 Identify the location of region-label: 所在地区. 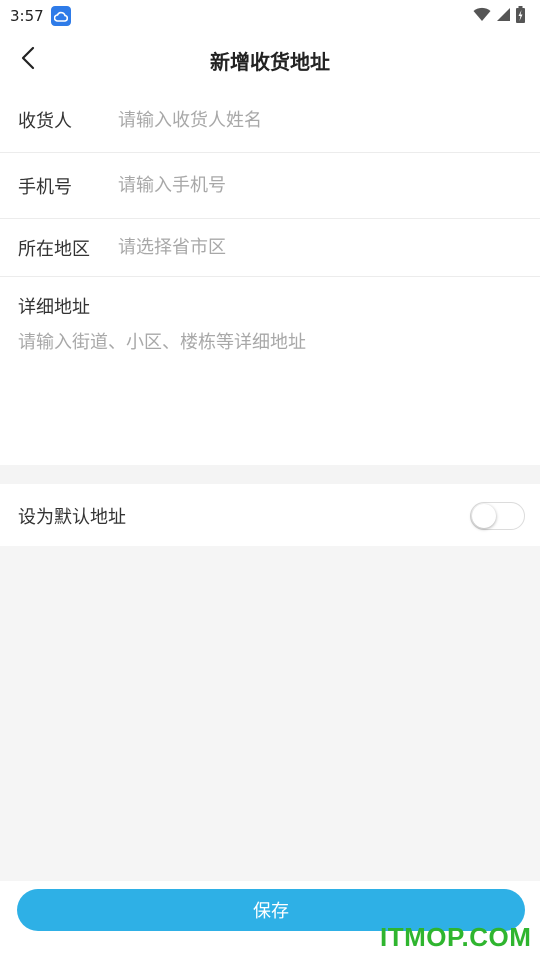
(54, 249).